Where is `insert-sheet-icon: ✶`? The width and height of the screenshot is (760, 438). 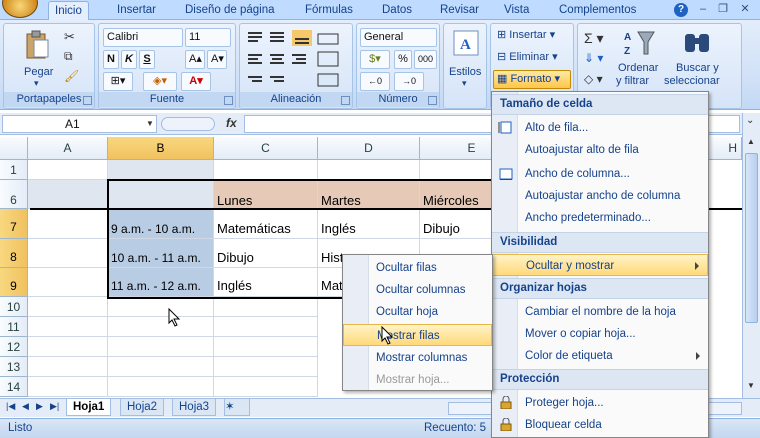 insert-sheet-icon: ✶ is located at coordinates (237, 407).